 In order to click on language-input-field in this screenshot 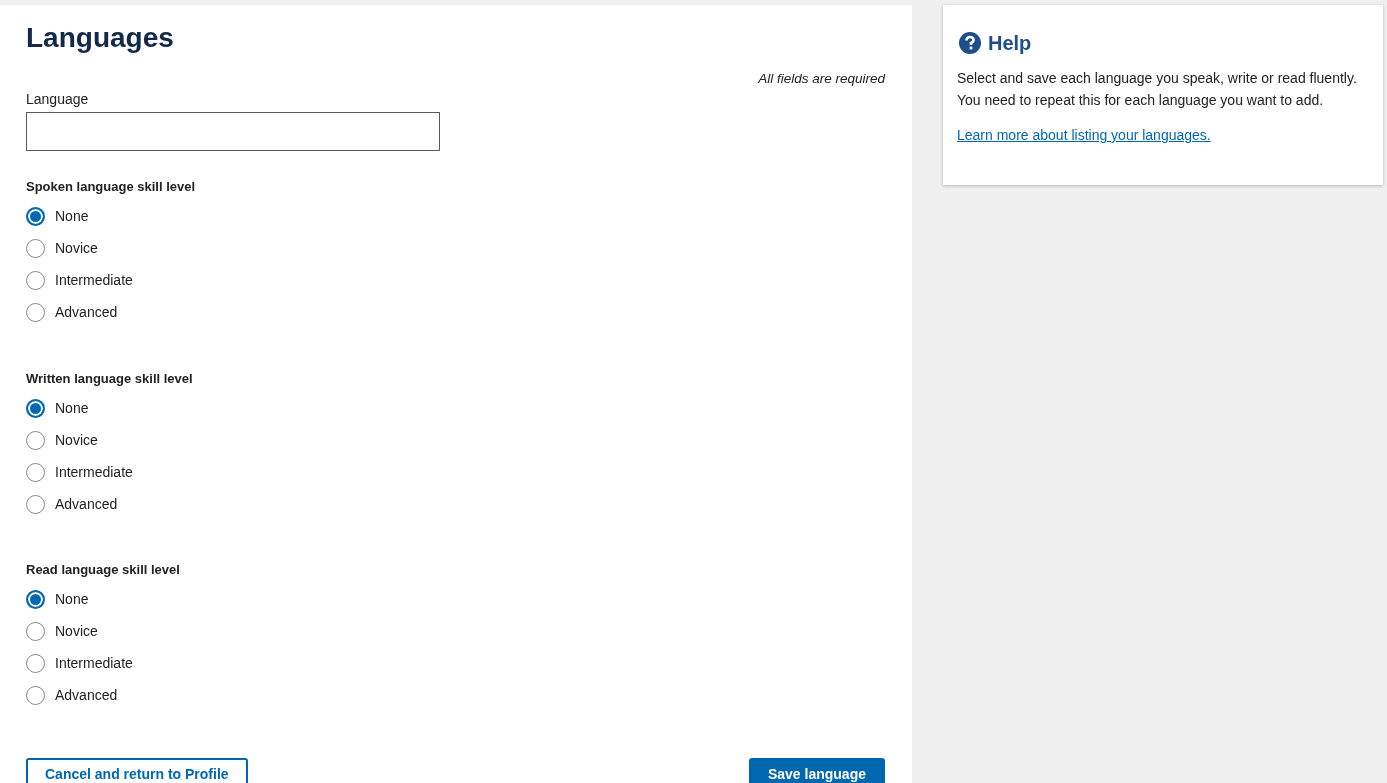, I will do `click(233, 132)`.